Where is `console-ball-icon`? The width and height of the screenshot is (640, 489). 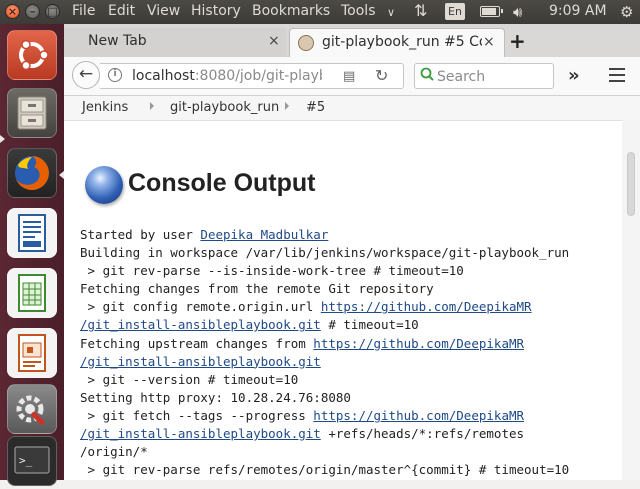
console-ball-icon is located at coordinates (104, 185).